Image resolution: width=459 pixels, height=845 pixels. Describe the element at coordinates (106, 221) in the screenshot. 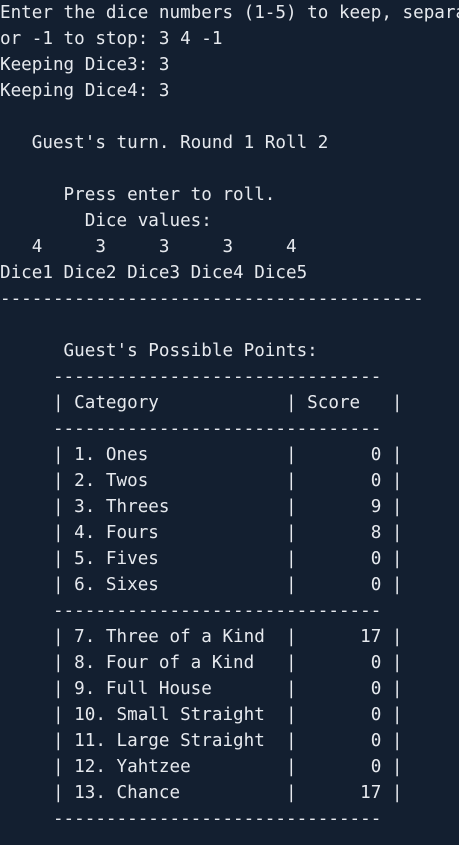

I see `dice-values-heading: Dice values:` at that location.